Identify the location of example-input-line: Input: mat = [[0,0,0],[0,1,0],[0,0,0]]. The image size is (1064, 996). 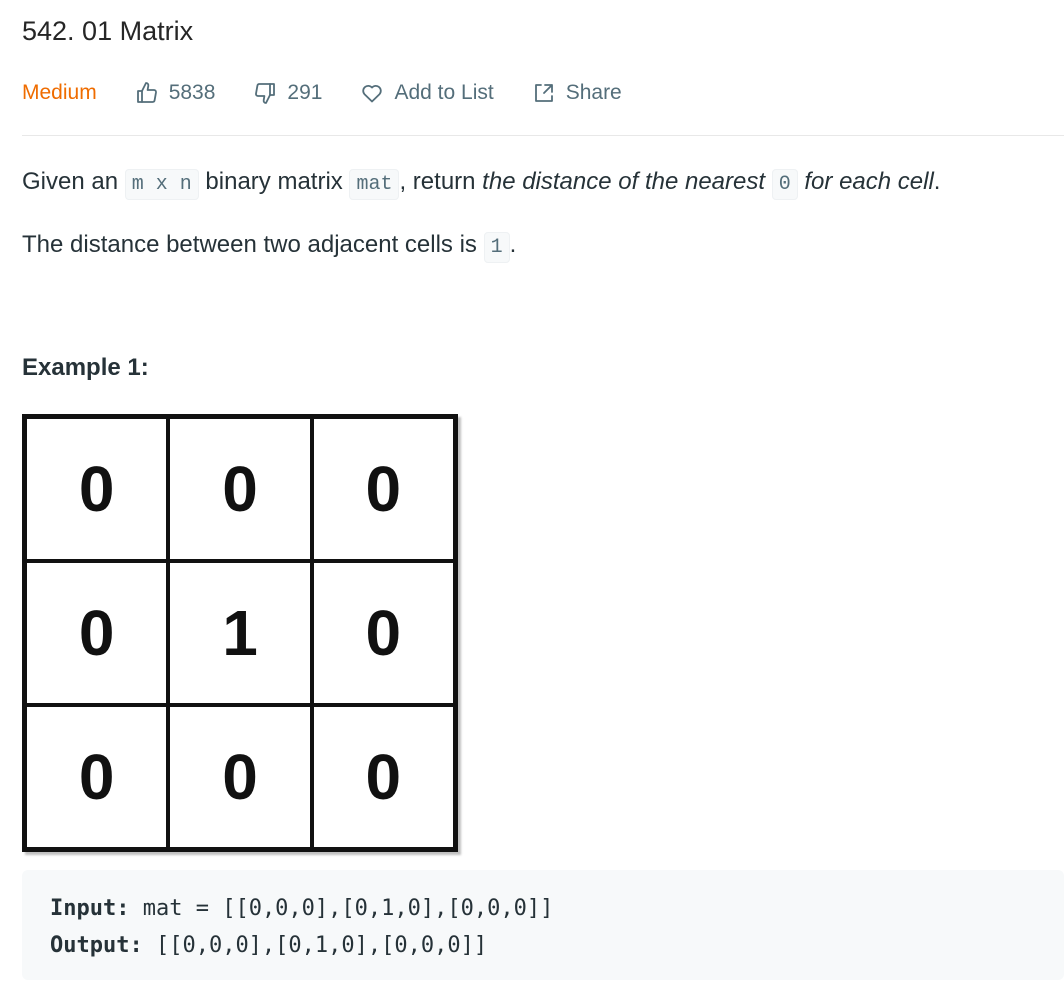
(543, 908).